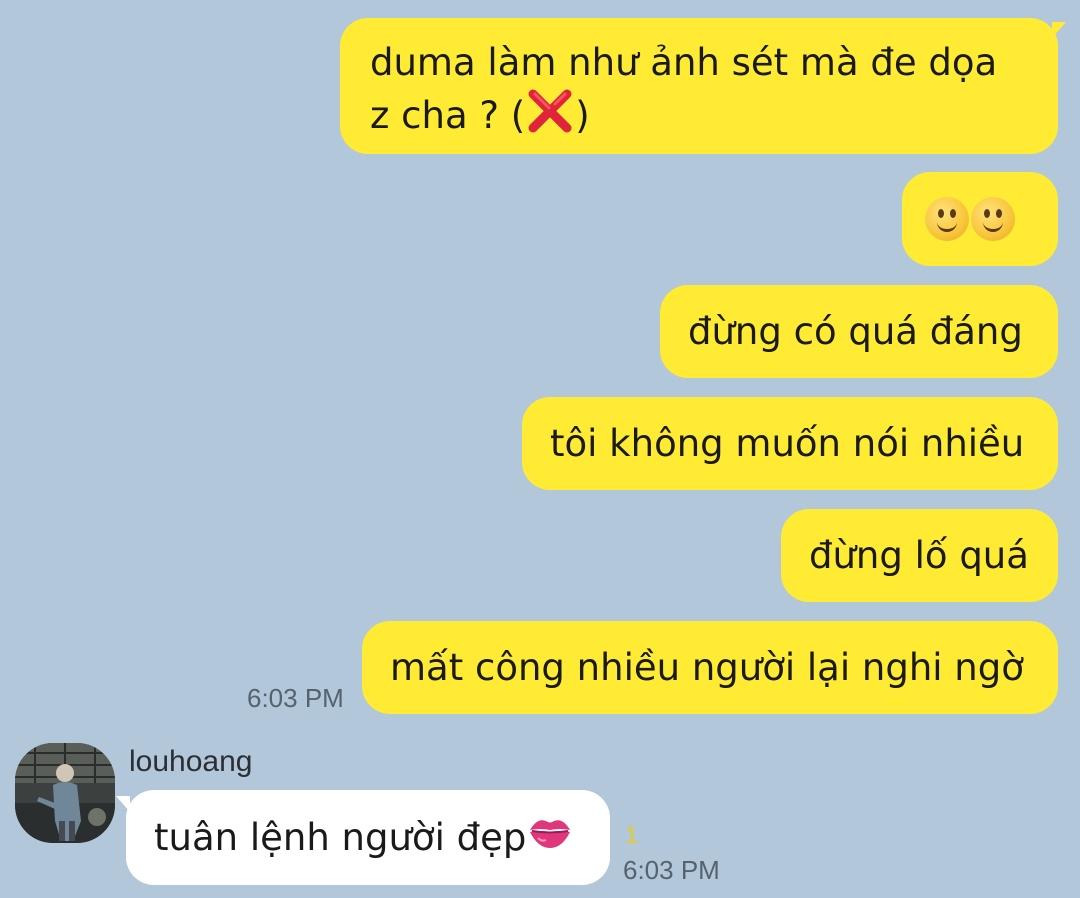 The height and width of the screenshot is (898, 1080). I want to click on message-text: mất công nhiều người lại nghi ngờ, so click(707, 667).